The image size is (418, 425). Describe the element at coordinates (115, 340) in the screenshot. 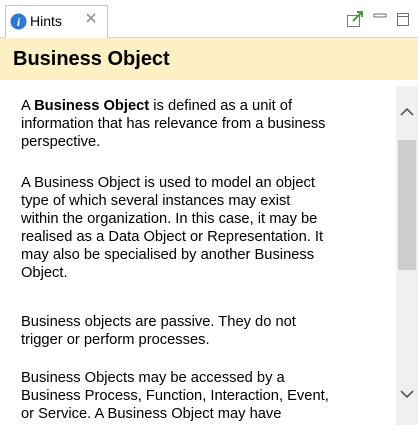

I see `text-line: trigger or perform processes.` at that location.